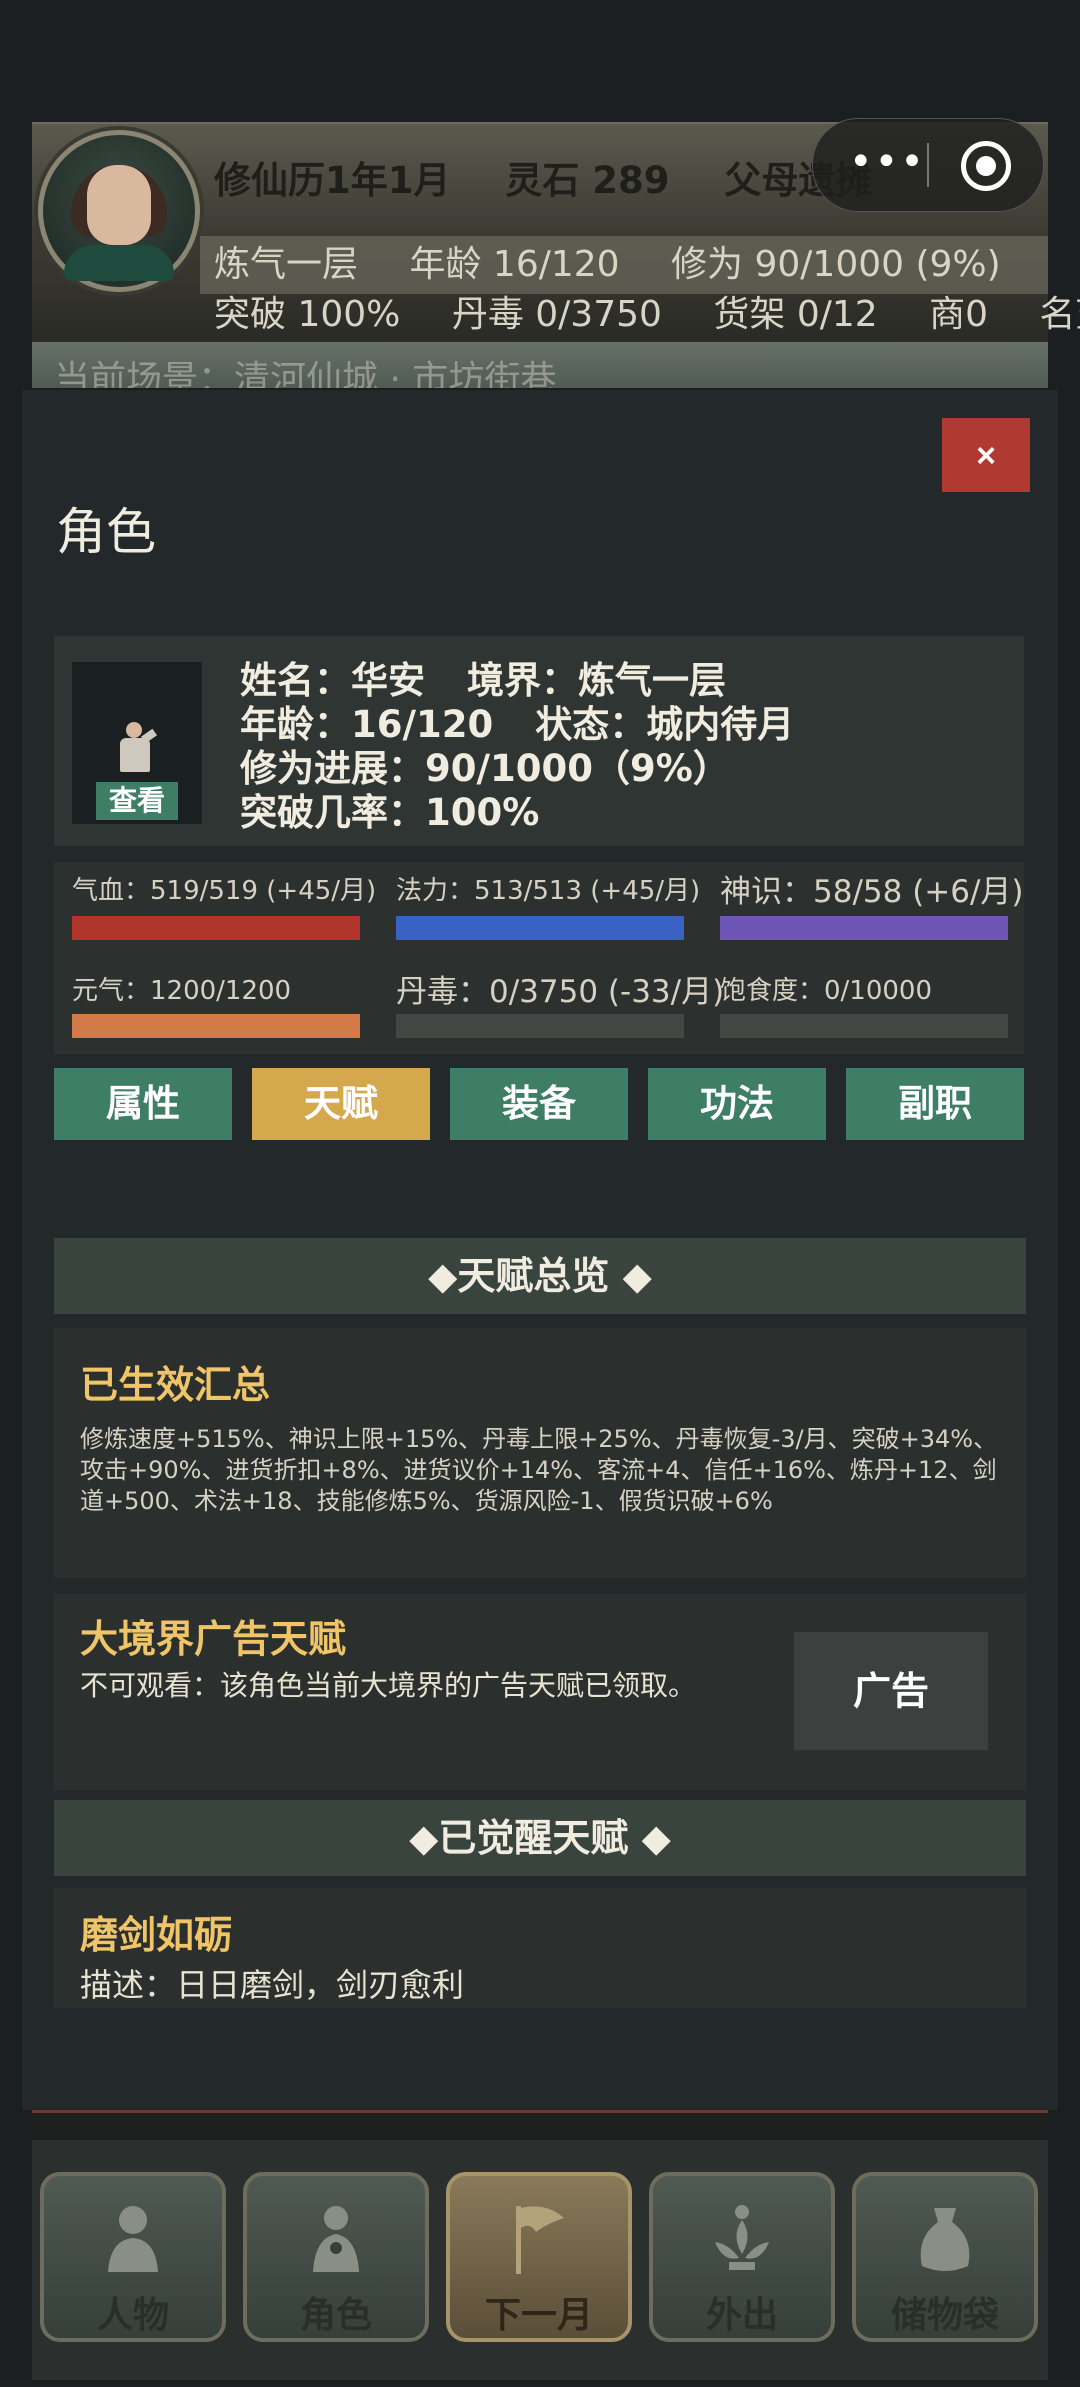 The image size is (1080, 2387). Describe the element at coordinates (286, 264) in the screenshot. I see `realm-text: 炼气一层` at that location.